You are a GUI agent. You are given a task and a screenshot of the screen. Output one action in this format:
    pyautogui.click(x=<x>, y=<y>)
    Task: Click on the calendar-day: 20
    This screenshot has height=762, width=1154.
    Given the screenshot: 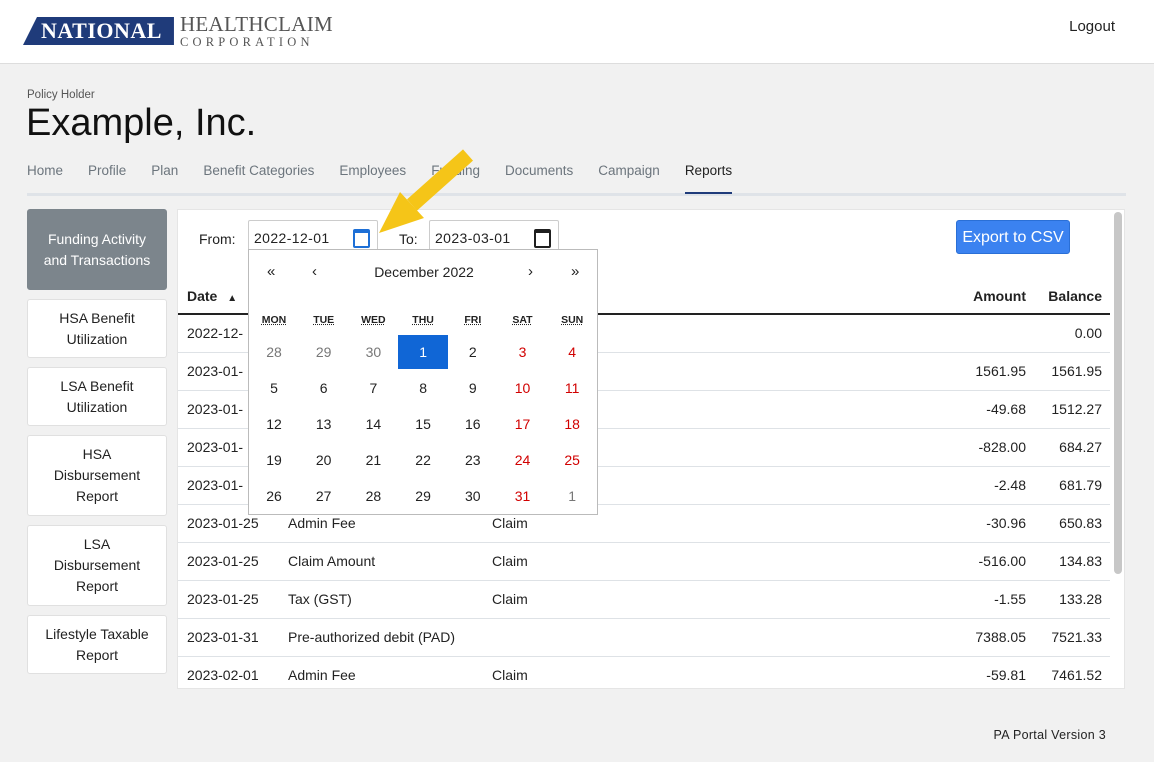 What is the action you would take?
    pyautogui.click(x=324, y=460)
    